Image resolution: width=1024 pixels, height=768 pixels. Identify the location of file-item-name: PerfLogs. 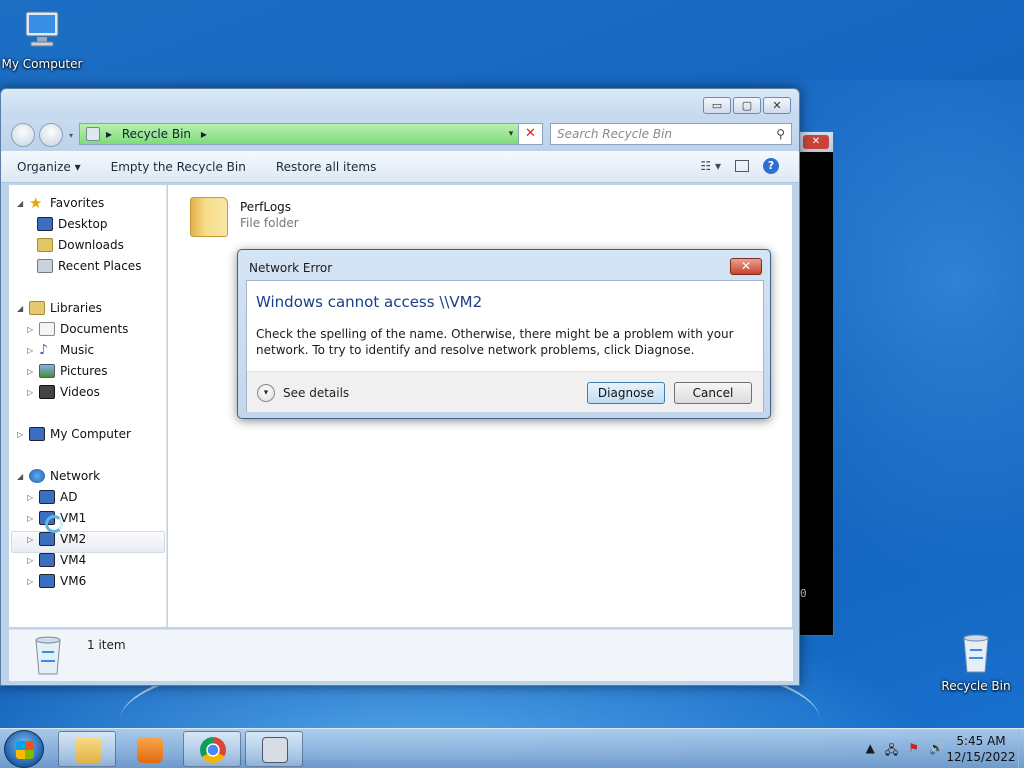
(265, 207).